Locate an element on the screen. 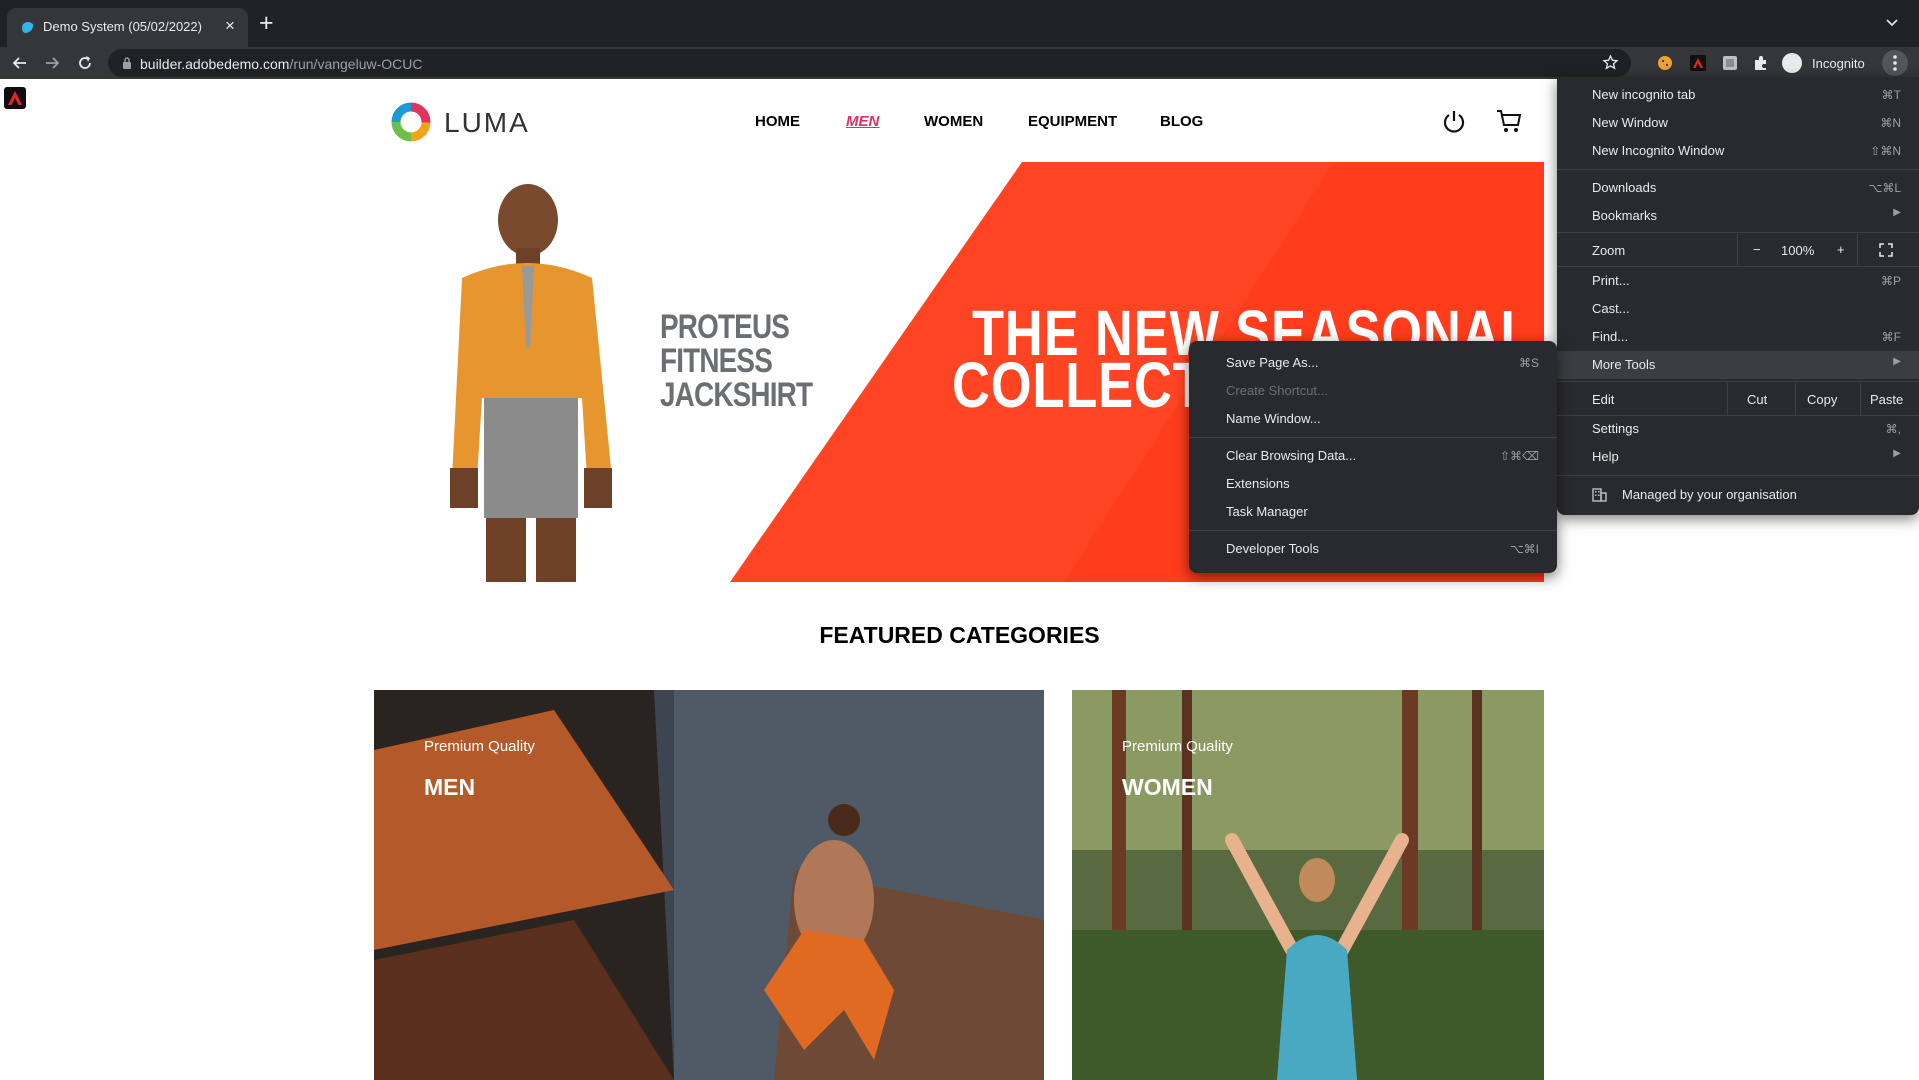 The height and width of the screenshot is (1080, 1919). cut-button: Cut is located at coordinates (1757, 399).